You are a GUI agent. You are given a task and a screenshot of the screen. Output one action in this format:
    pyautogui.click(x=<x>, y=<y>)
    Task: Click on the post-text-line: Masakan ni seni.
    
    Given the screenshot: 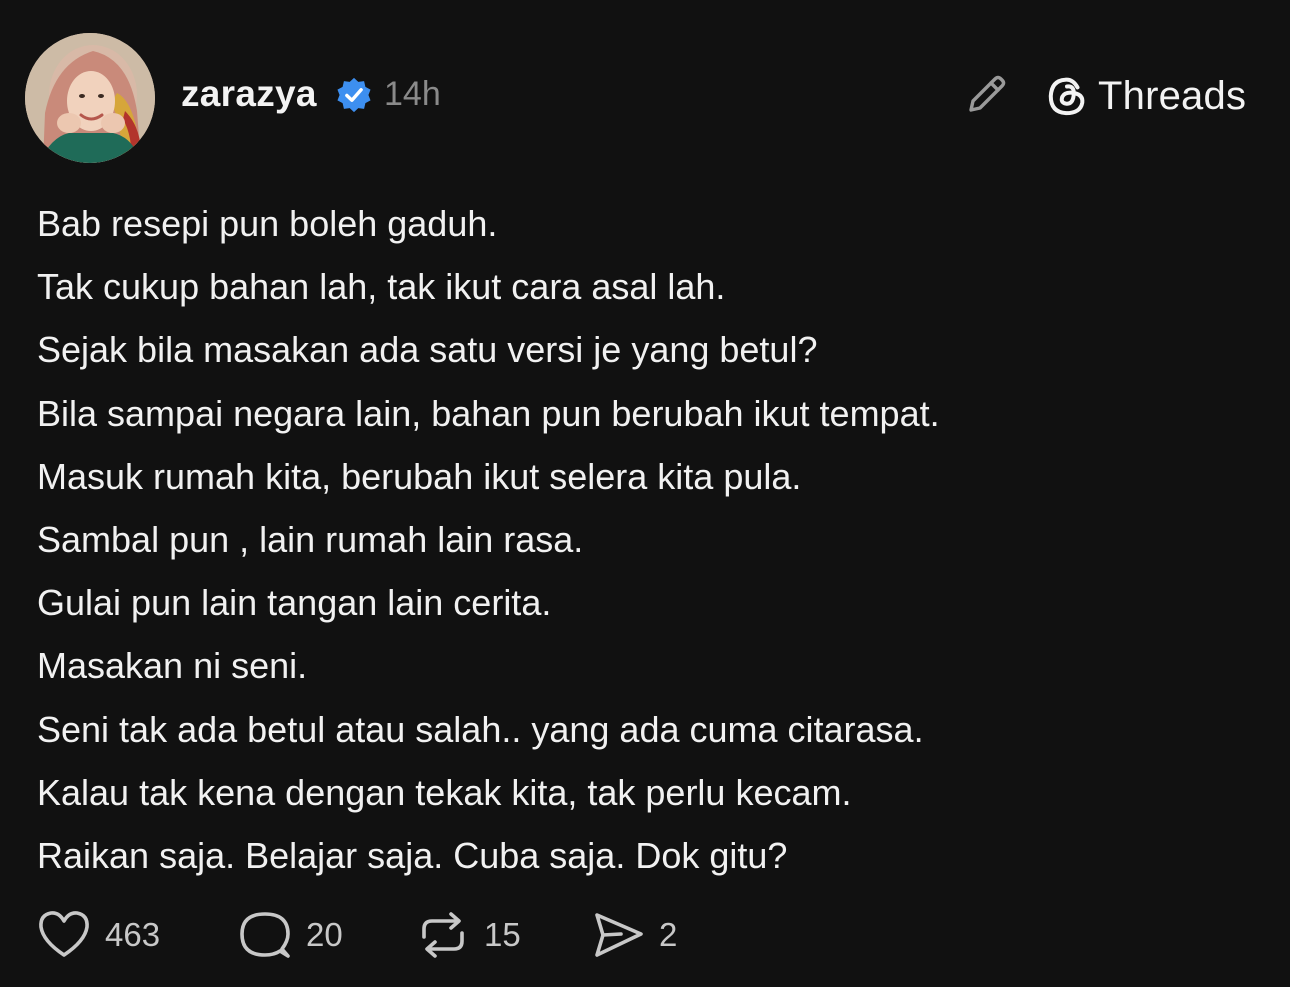 What is the action you would take?
    pyautogui.click(x=172, y=666)
    